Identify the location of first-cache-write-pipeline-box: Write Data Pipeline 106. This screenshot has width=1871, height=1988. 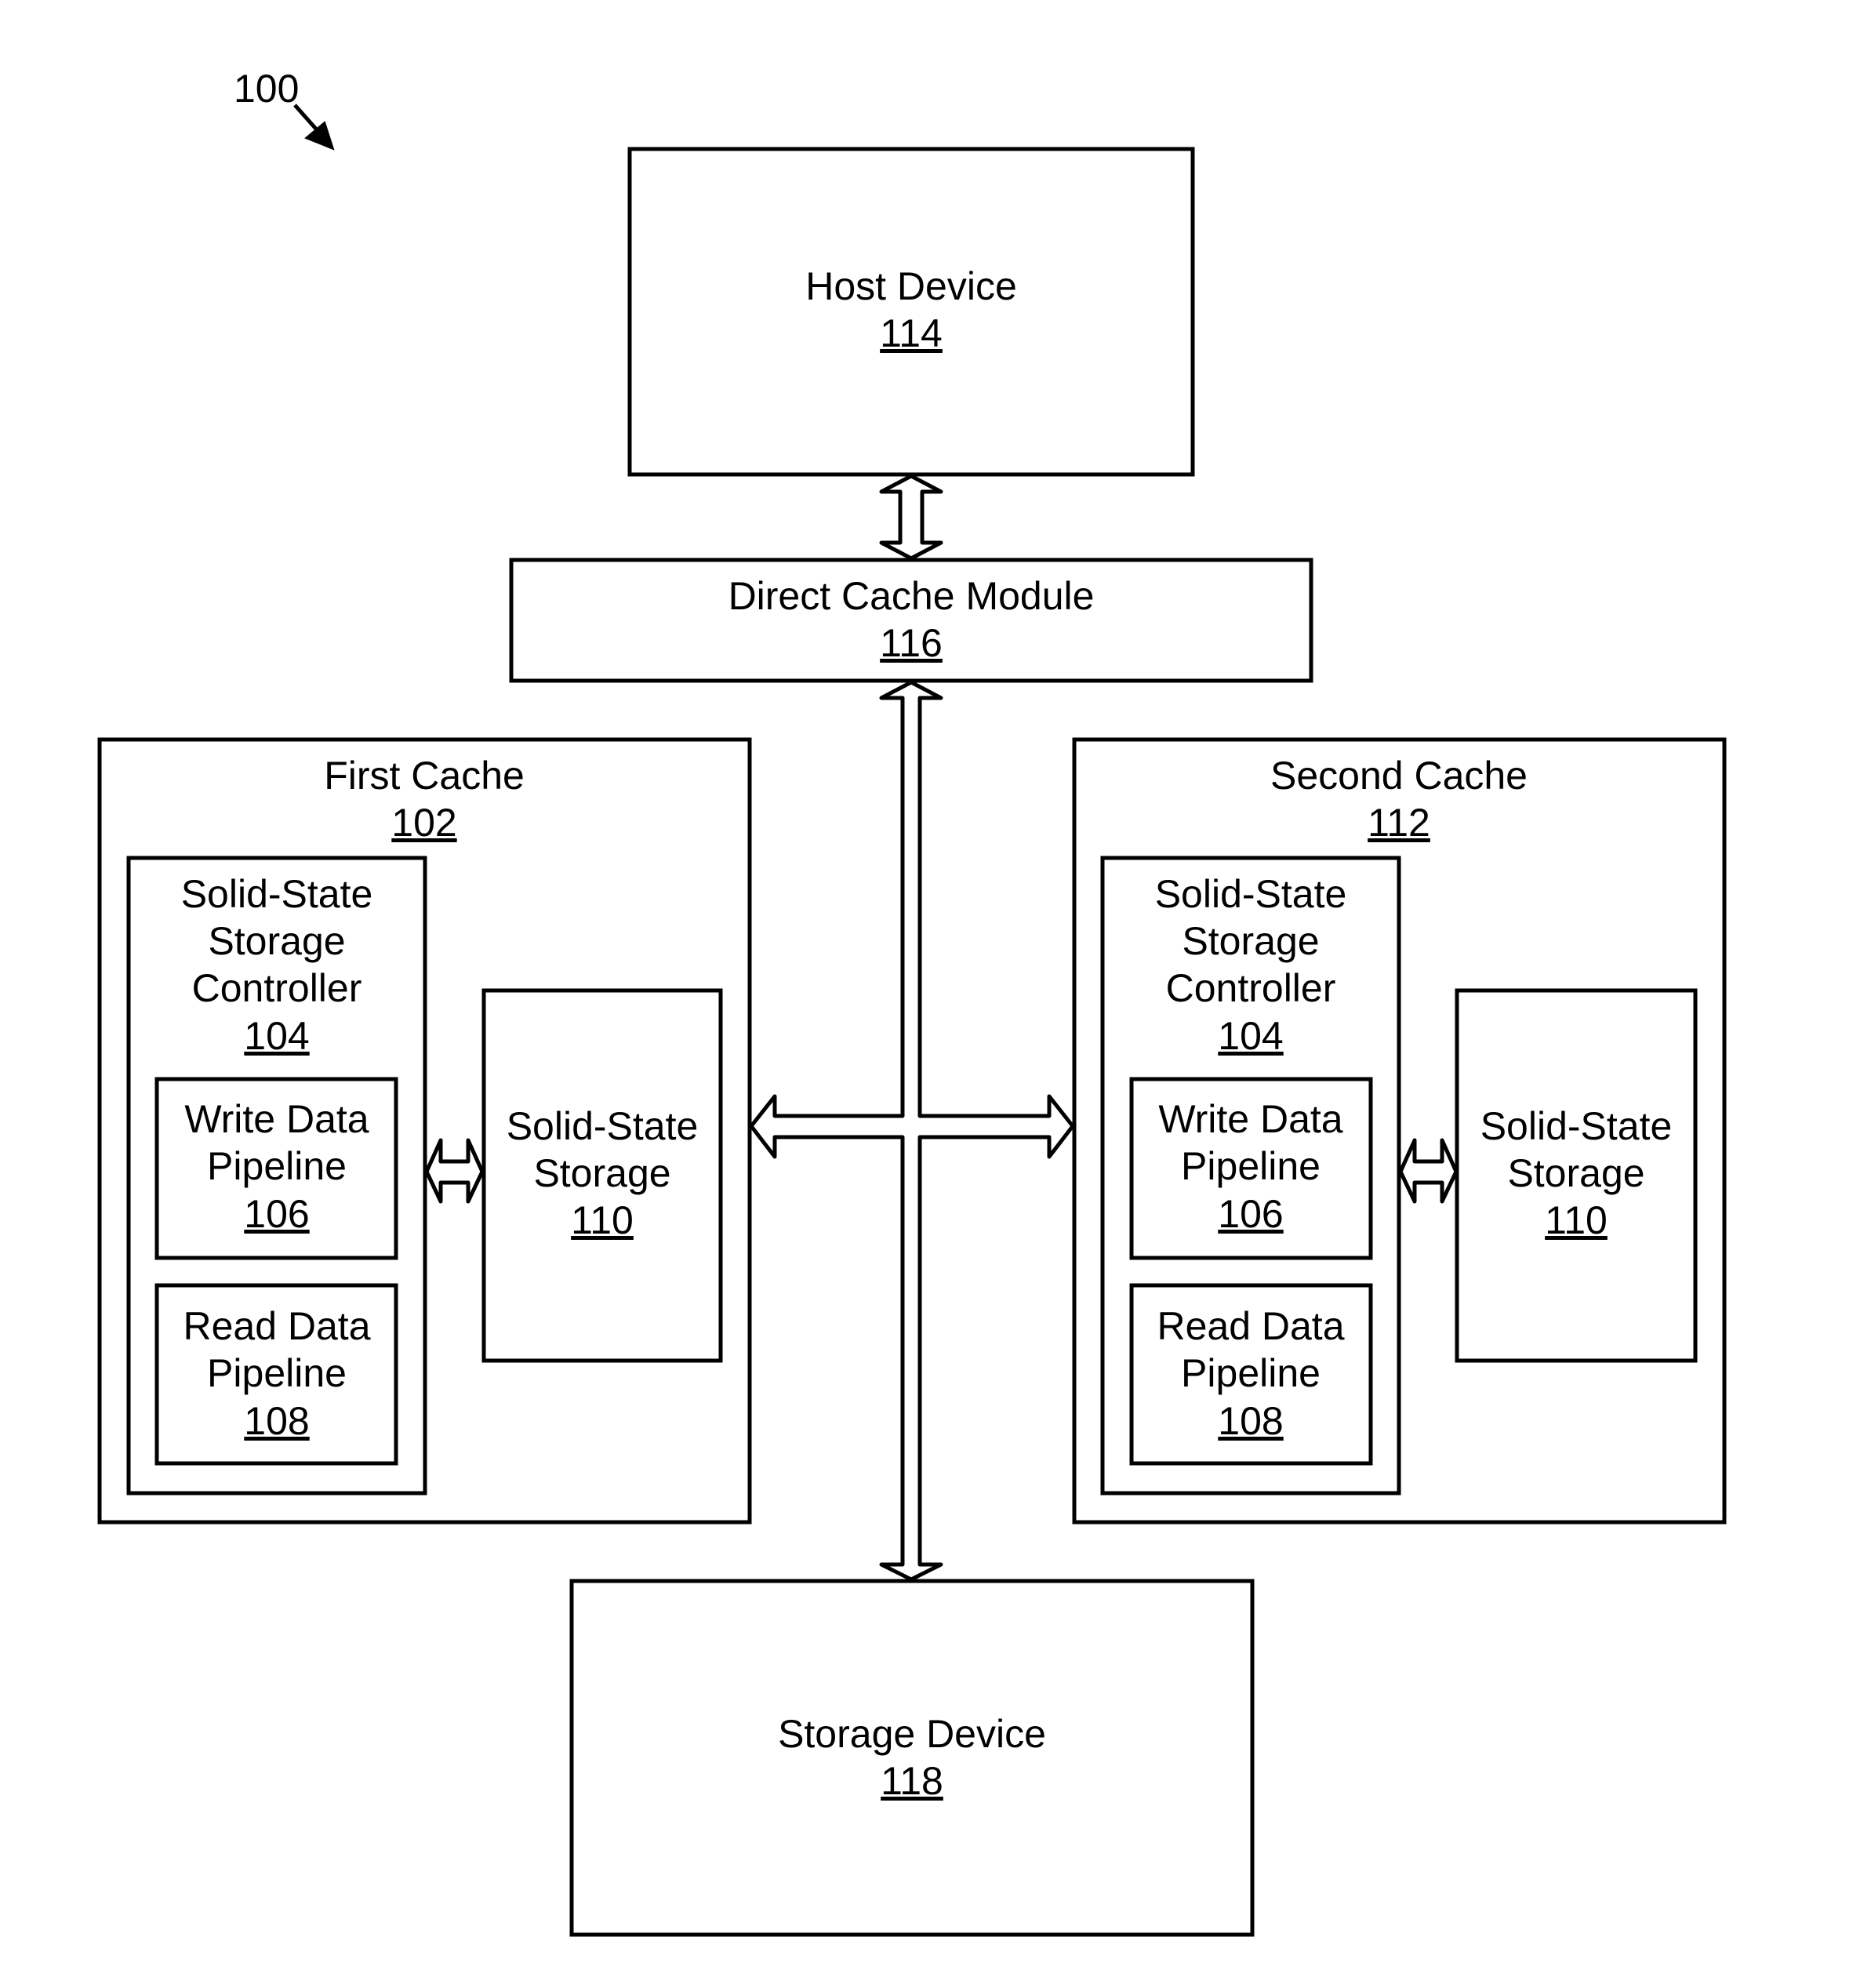
(276, 1168).